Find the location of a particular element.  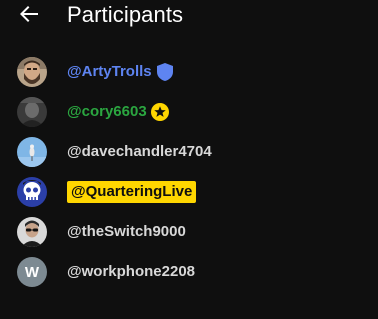

participant-row: @davechandler4704 is located at coordinates (189, 152).